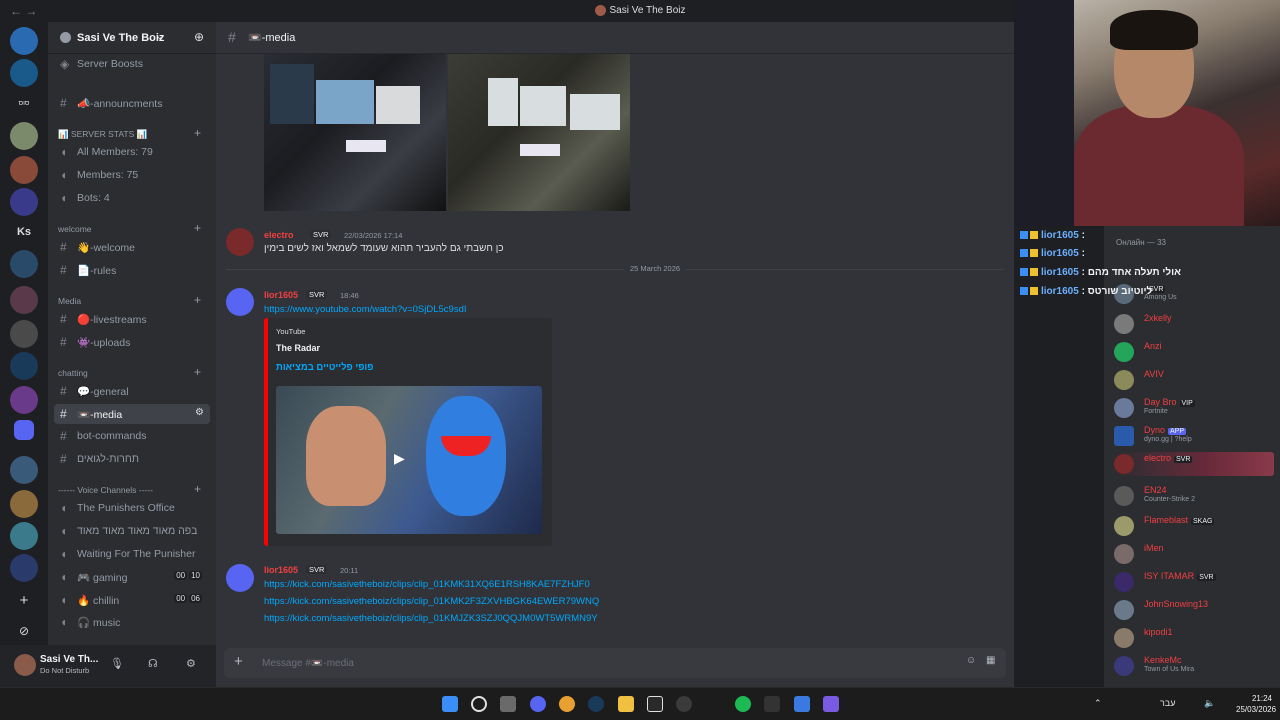 Image resolution: width=1280 pixels, height=720 pixels. What do you see at coordinates (153, 663) in the screenshot?
I see `headphones-icon: ☊` at bounding box center [153, 663].